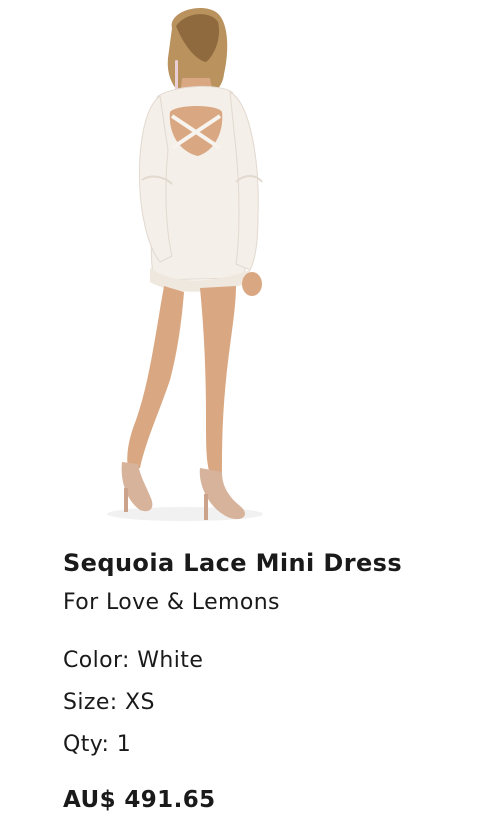 This screenshot has height=838, width=504. What do you see at coordinates (139, 800) in the screenshot?
I see `product-price: AU$ 491.65` at bounding box center [139, 800].